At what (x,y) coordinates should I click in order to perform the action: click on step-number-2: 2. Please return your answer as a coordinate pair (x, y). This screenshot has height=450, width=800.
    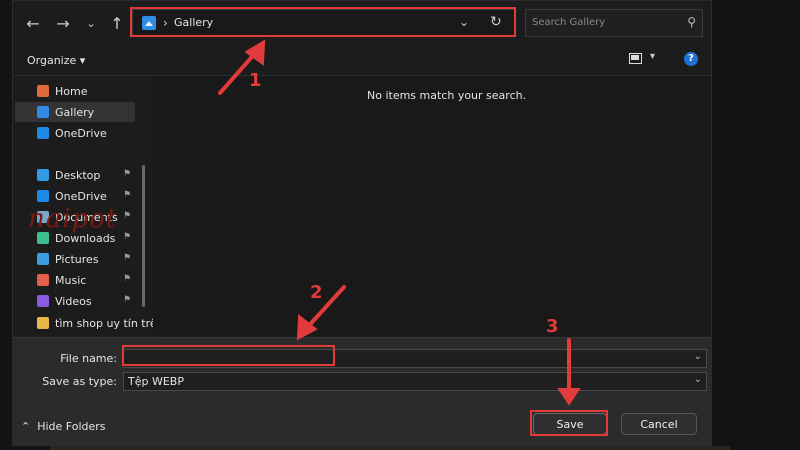
    Looking at the image, I should click on (316, 292).